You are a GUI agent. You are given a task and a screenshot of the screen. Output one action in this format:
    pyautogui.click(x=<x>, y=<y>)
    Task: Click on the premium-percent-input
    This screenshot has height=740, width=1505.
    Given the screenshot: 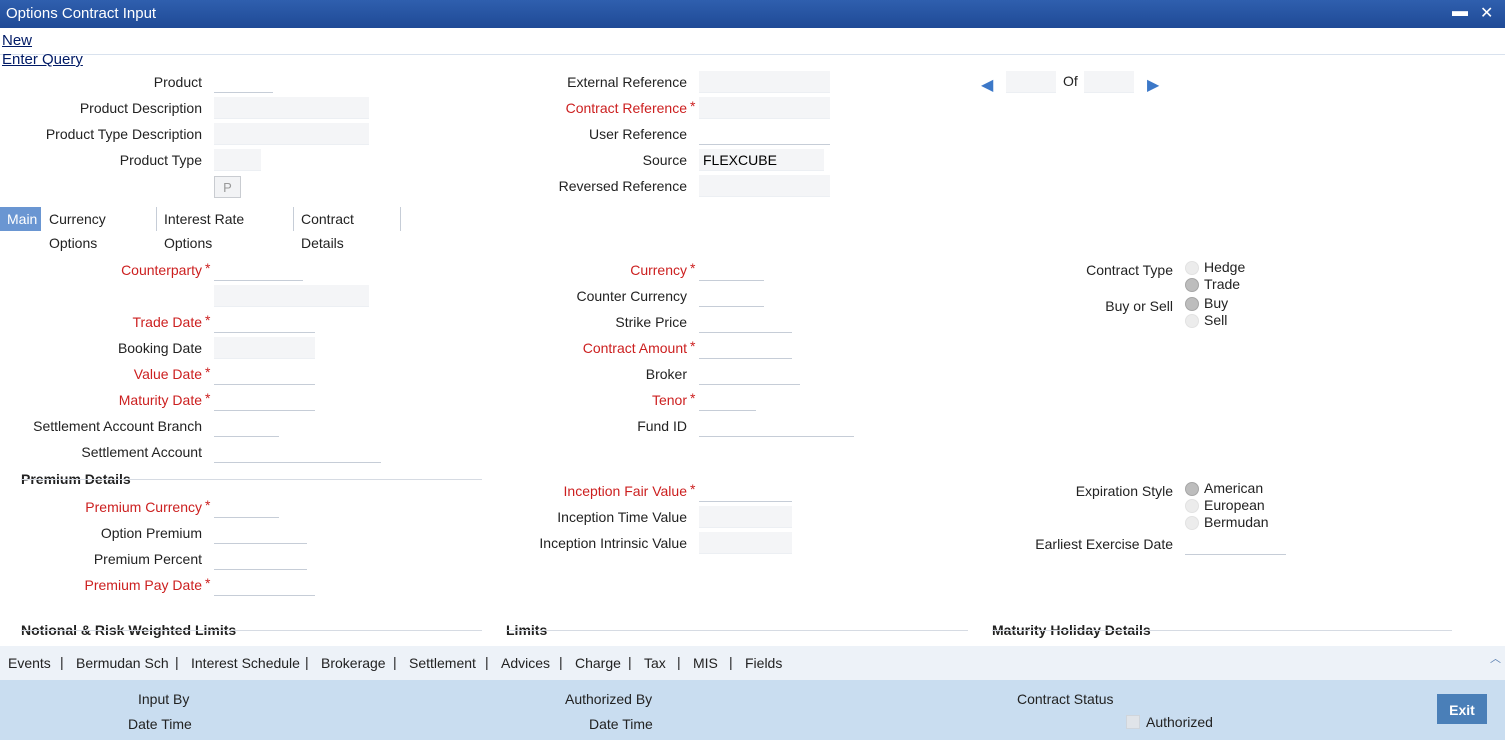 What is the action you would take?
    pyautogui.click(x=260, y=559)
    